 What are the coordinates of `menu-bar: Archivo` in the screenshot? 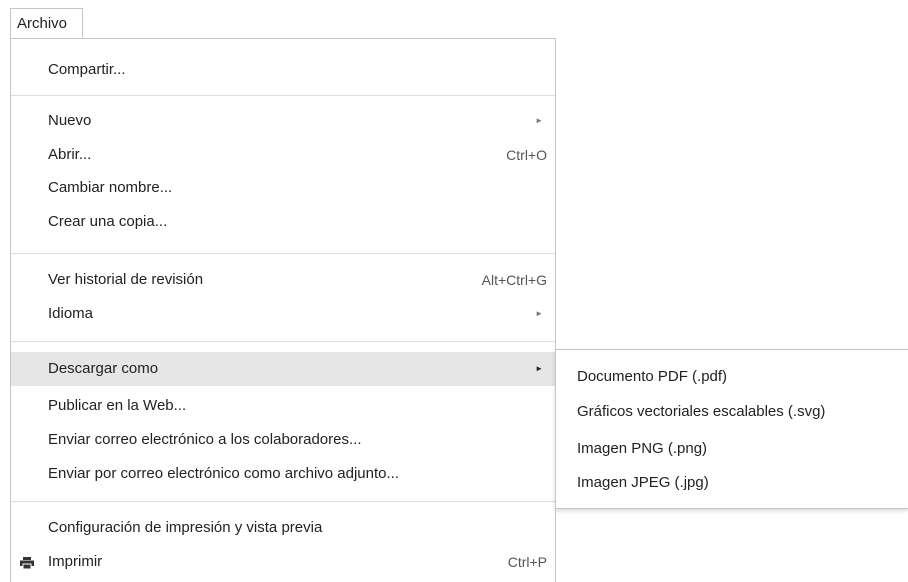 It's located at (454, 20).